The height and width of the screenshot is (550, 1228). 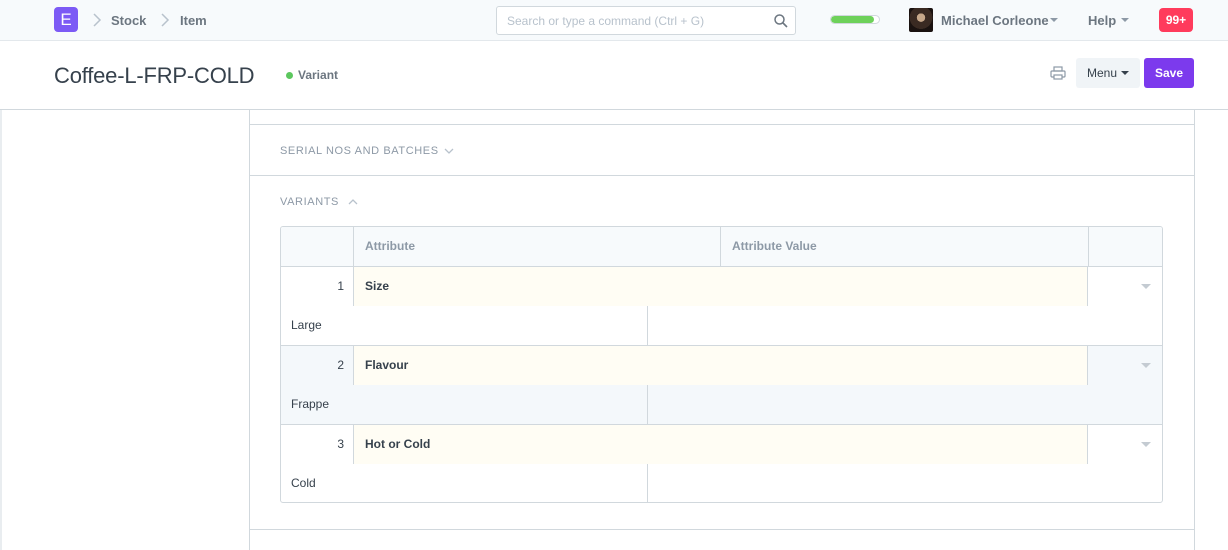 I want to click on column-header-attribute: Attribute, so click(x=390, y=246).